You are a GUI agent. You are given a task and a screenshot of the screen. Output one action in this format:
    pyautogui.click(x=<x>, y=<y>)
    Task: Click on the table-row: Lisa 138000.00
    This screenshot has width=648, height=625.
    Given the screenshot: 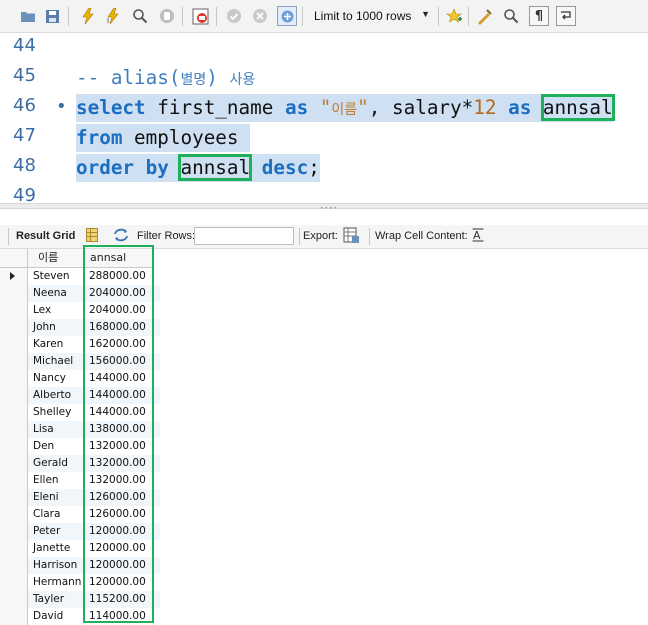 What is the action you would take?
    pyautogui.click(x=80, y=429)
    